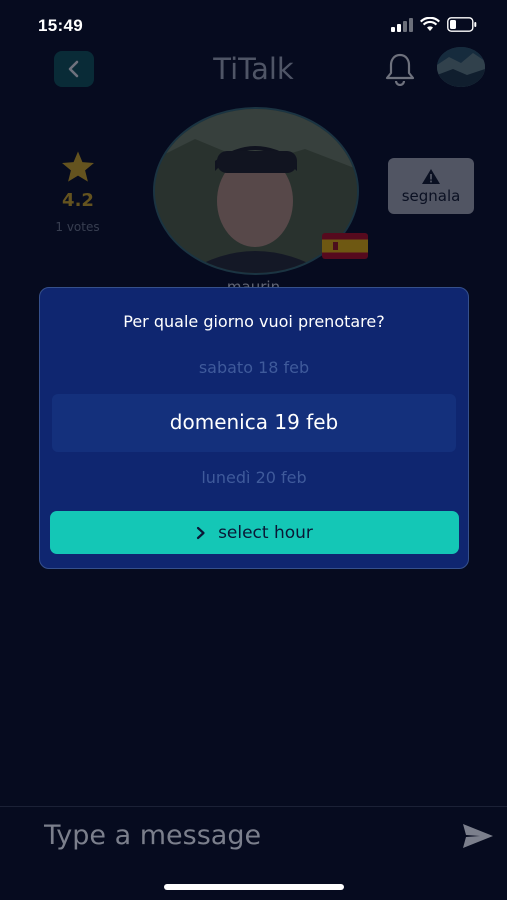 This screenshot has height=900, width=507. I want to click on status-icons, so click(434, 24).